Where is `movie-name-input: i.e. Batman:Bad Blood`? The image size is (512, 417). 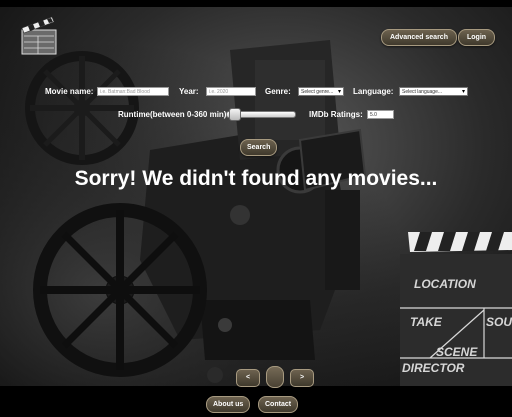 movie-name-input: i.e. Batman:Bad Blood is located at coordinates (133, 91).